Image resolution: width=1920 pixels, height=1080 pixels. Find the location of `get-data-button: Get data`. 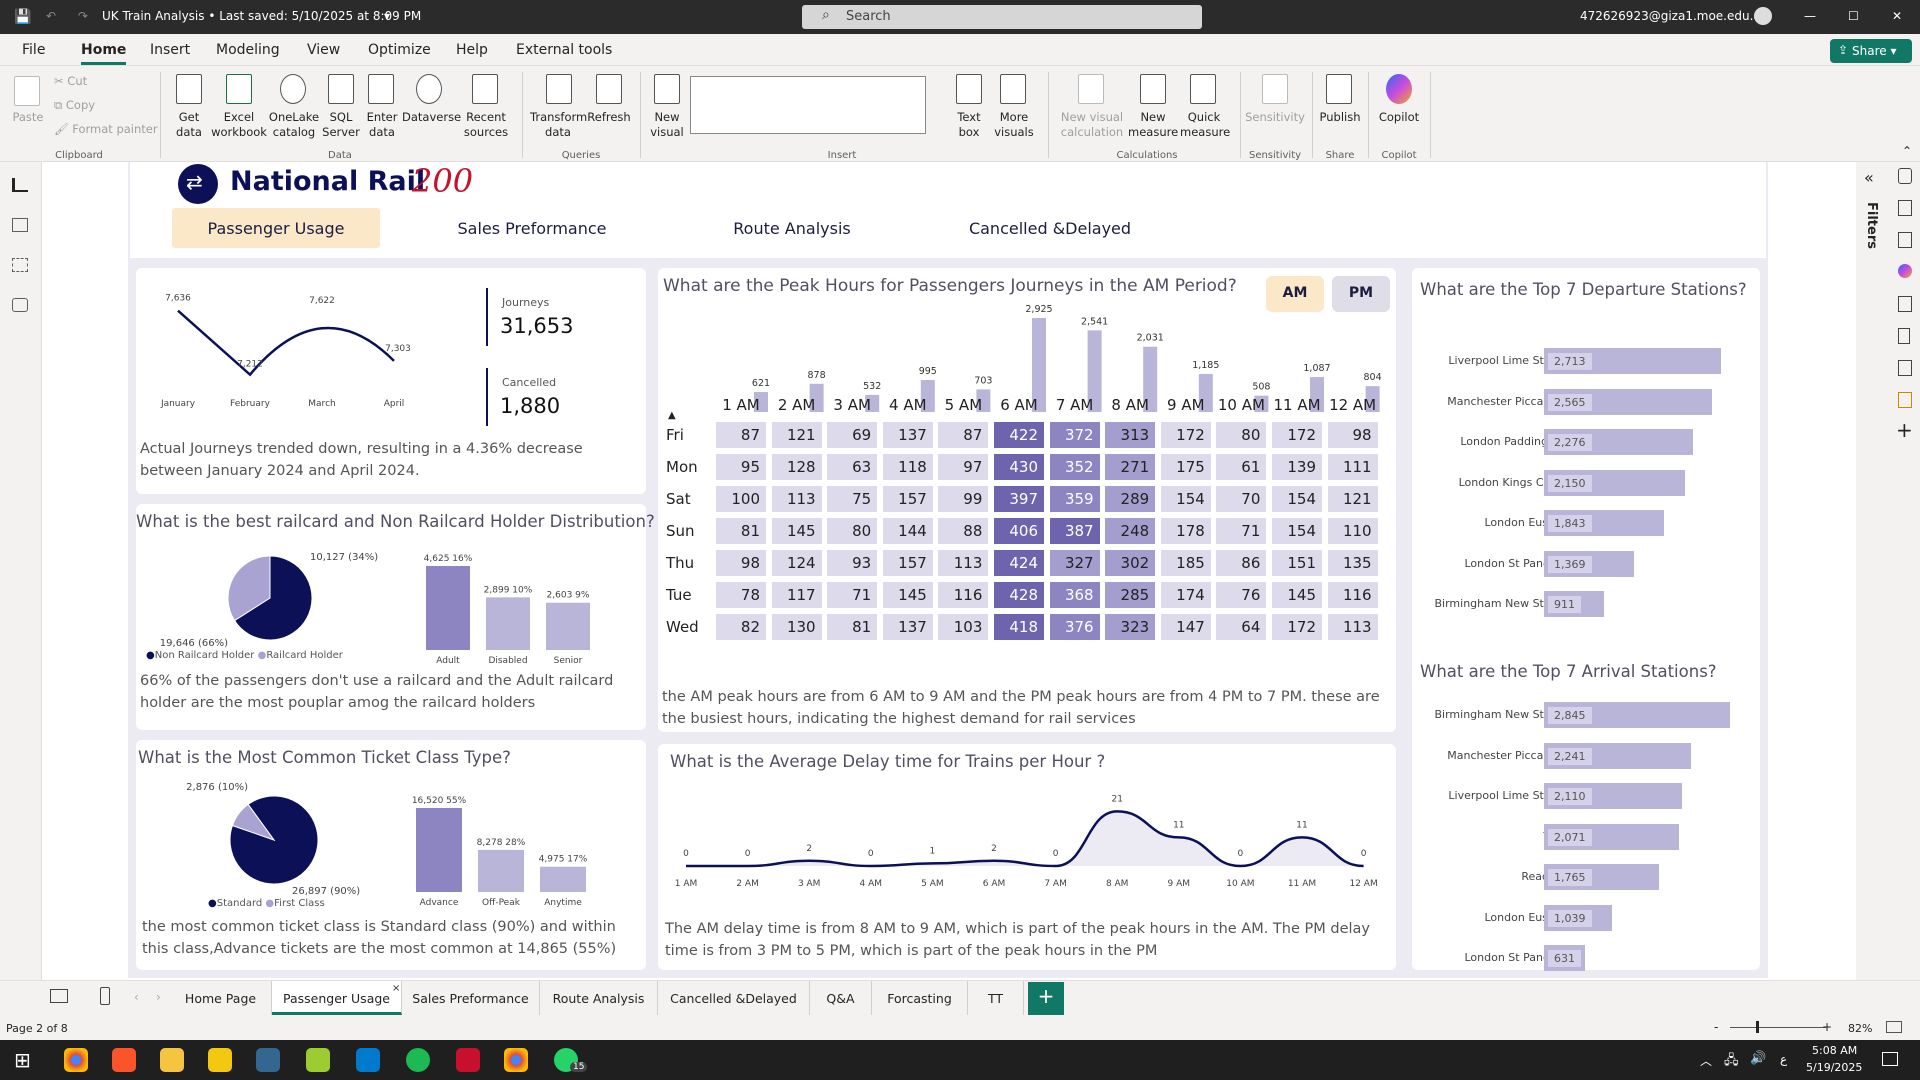

get-data-button: Get data is located at coordinates (189, 125).